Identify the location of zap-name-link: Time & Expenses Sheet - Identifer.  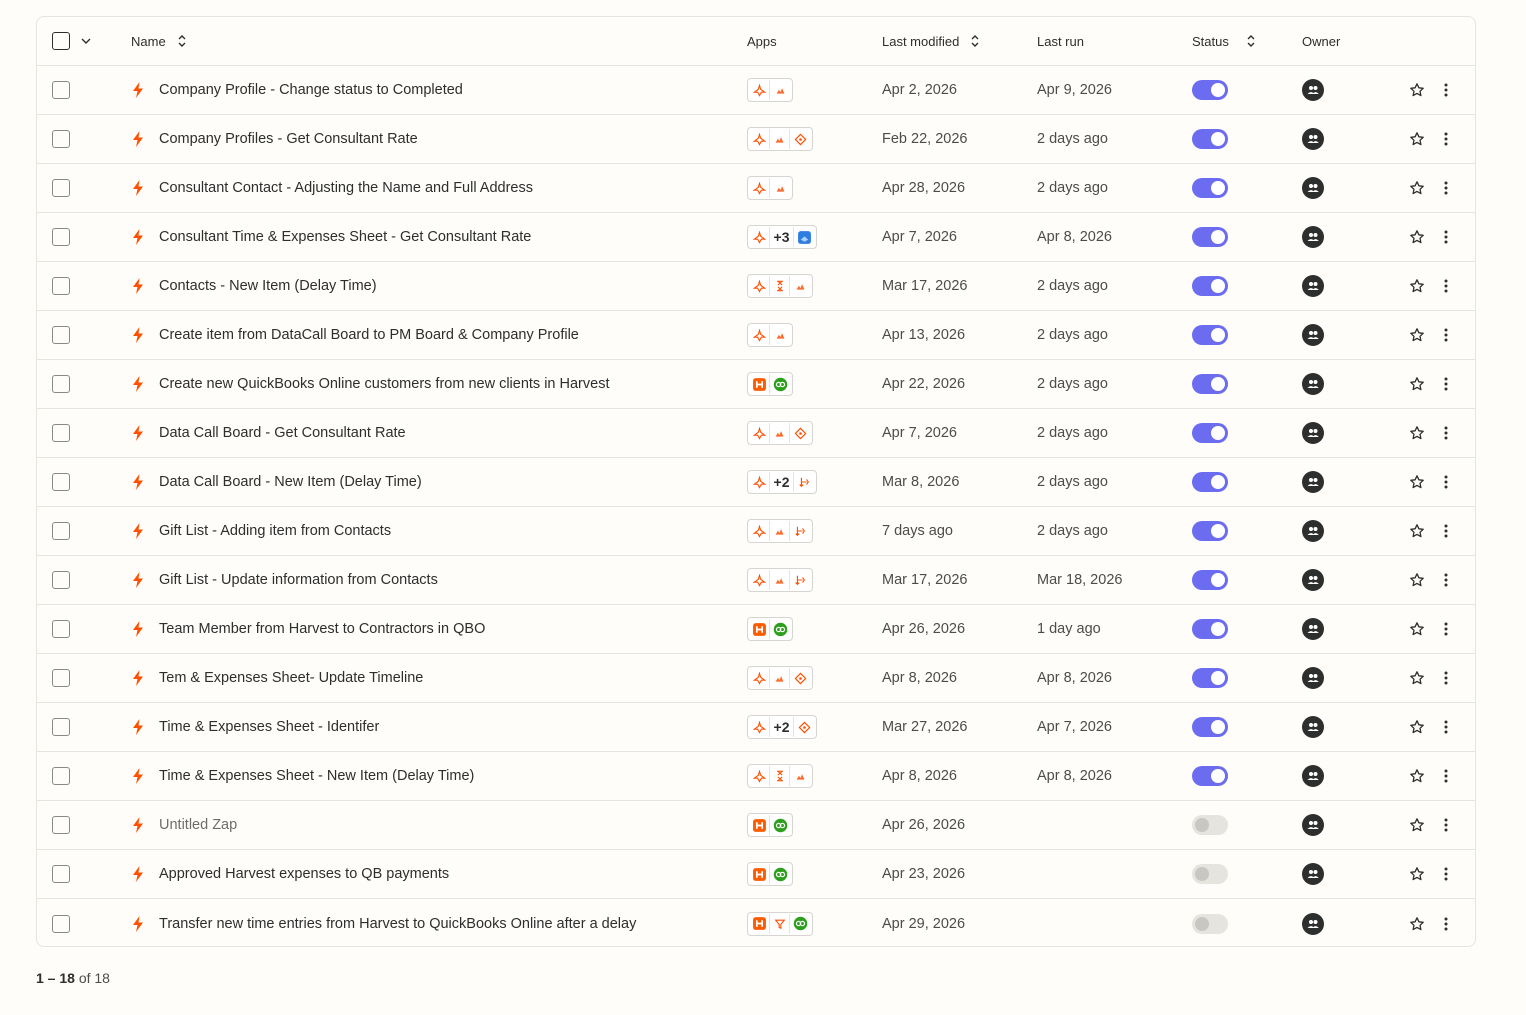
(255, 727).